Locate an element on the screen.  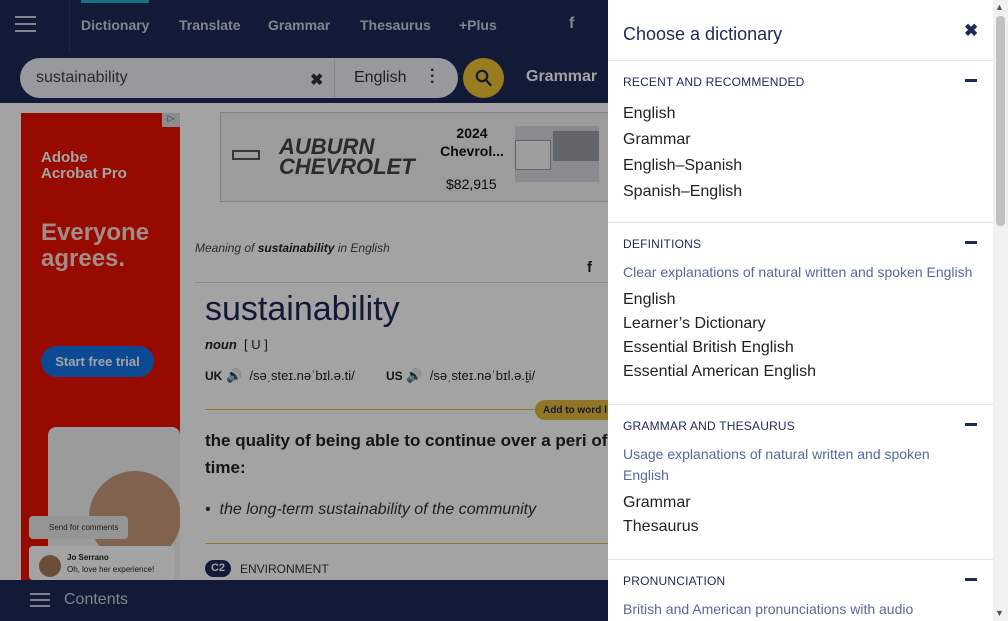
close-icon: ✖ is located at coordinates (971, 31).